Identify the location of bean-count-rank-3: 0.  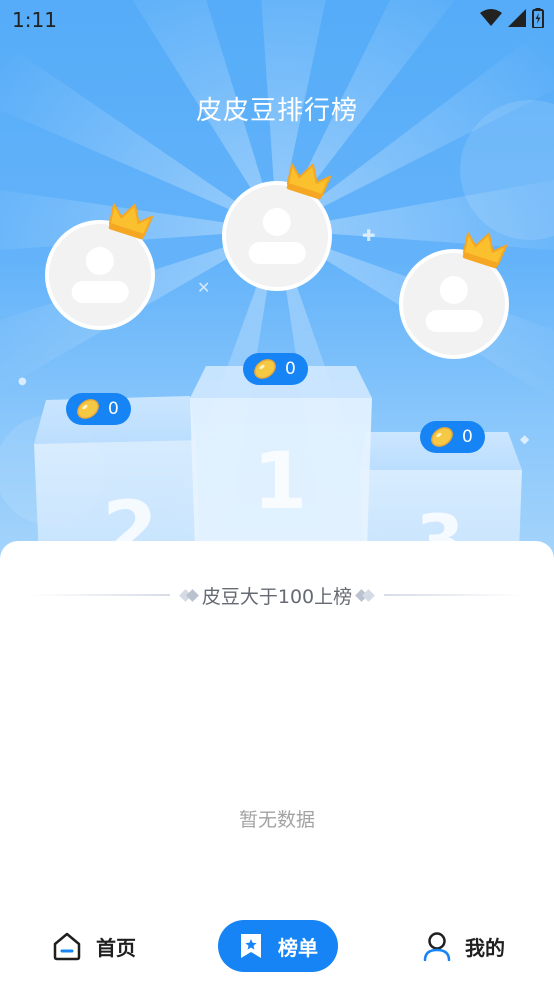
(452, 437).